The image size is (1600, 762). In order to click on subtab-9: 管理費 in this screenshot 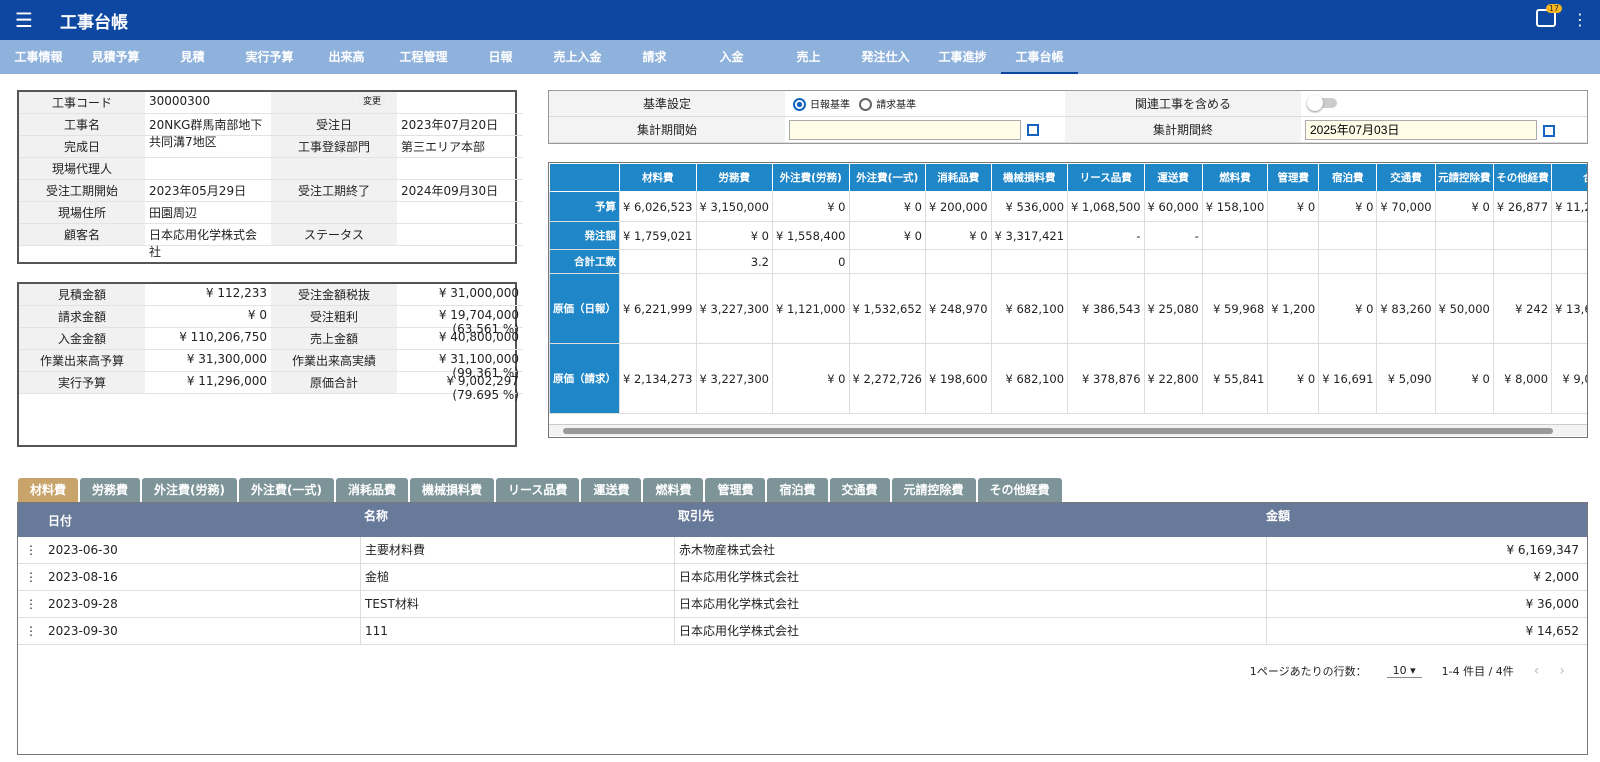, I will do `click(735, 490)`.